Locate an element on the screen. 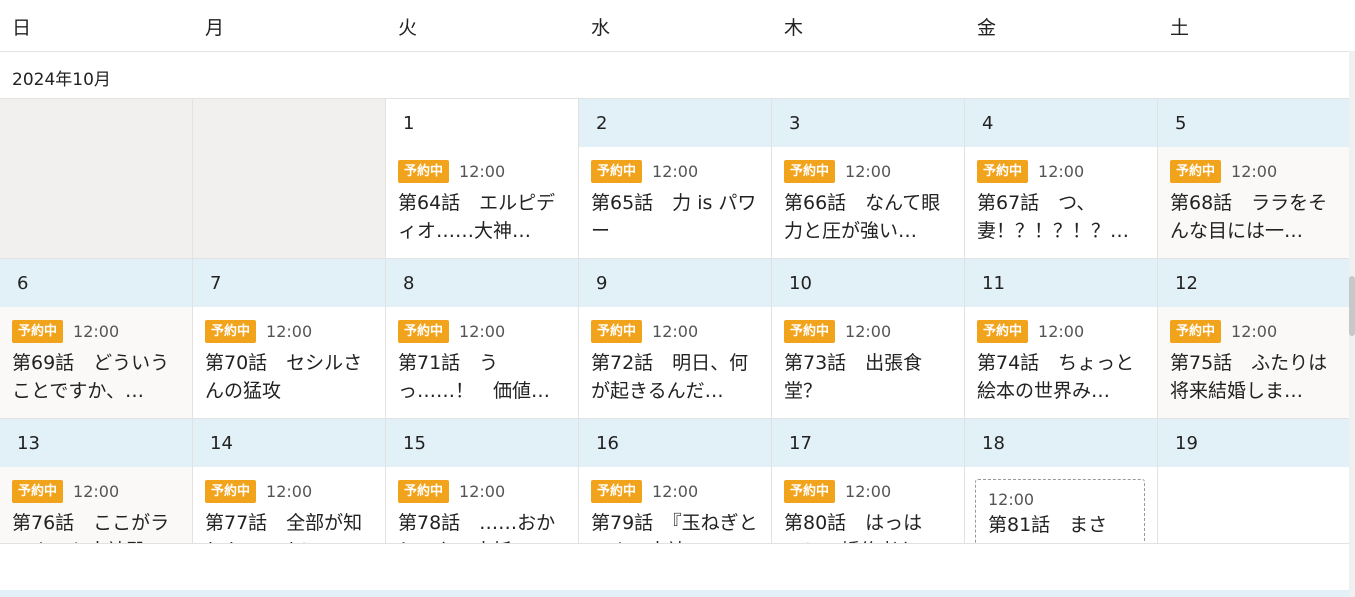 Image resolution: width=1355 pixels, height=597 pixels. weekday-sun: 日 is located at coordinates (22, 28).